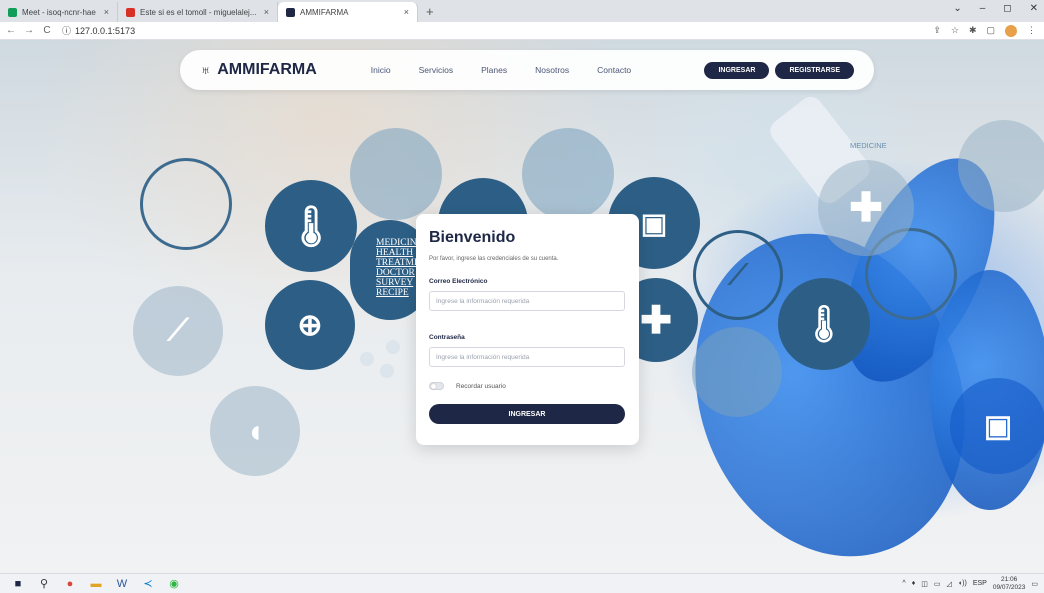 This screenshot has width=1044, height=593. What do you see at coordinates (914, 583) in the screenshot?
I see `mic-icon: ♦` at bounding box center [914, 583].